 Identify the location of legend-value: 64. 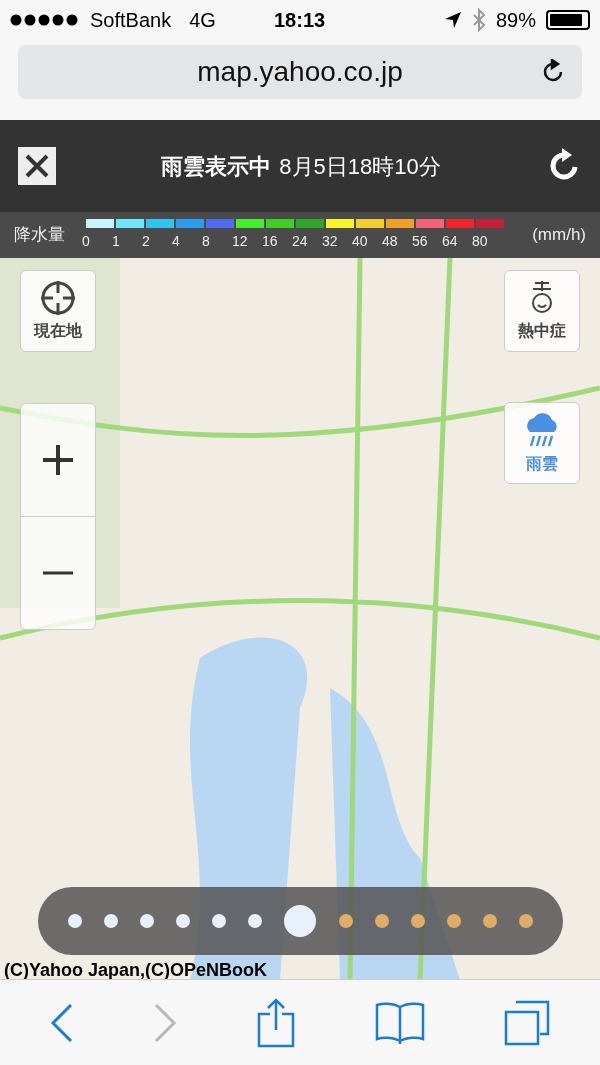
(450, 241).